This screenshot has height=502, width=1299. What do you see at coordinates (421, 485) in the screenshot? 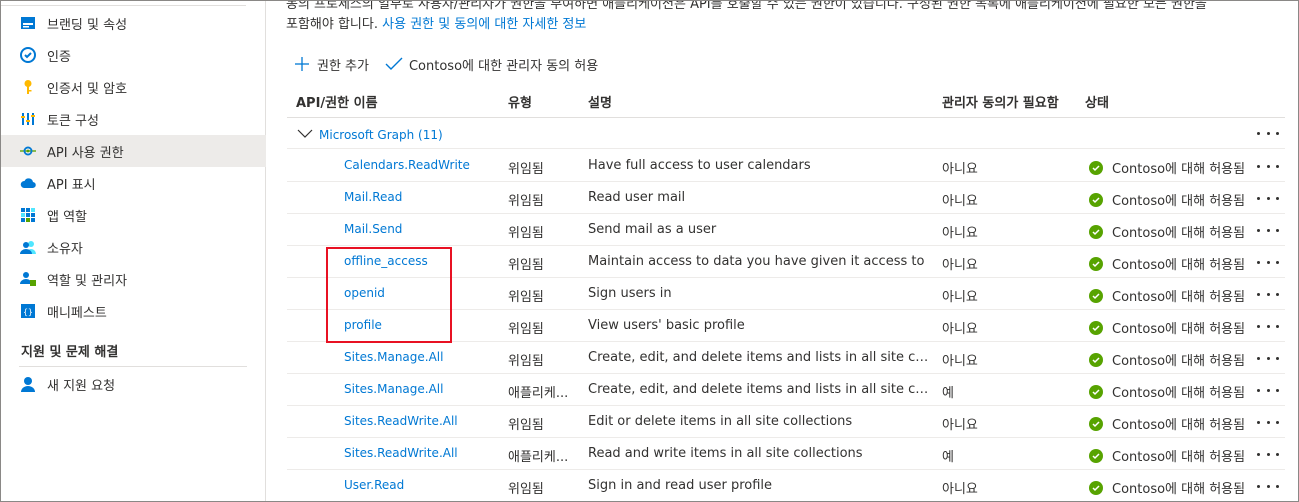
I see `permission-name-link: User.Read` at bounding box center [421, 485].